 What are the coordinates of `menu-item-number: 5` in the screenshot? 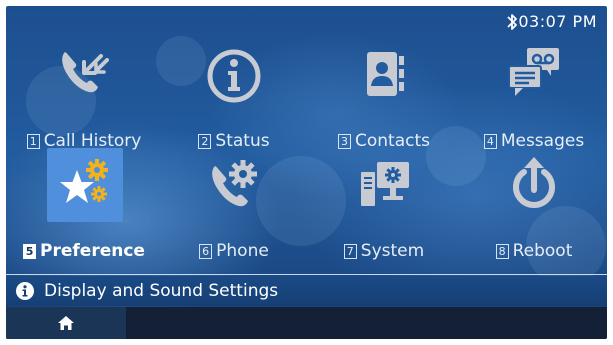 It's located at (30, 251).